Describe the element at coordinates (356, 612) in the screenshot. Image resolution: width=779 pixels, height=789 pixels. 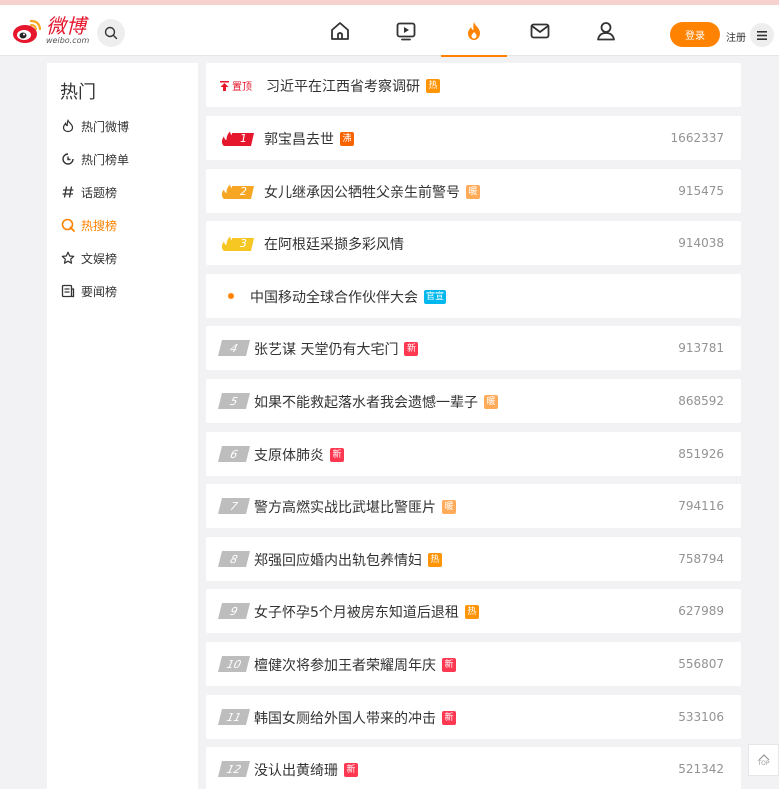
I see `list-item-title: 女子怀孕5个月被房东知道后退租` at that location.